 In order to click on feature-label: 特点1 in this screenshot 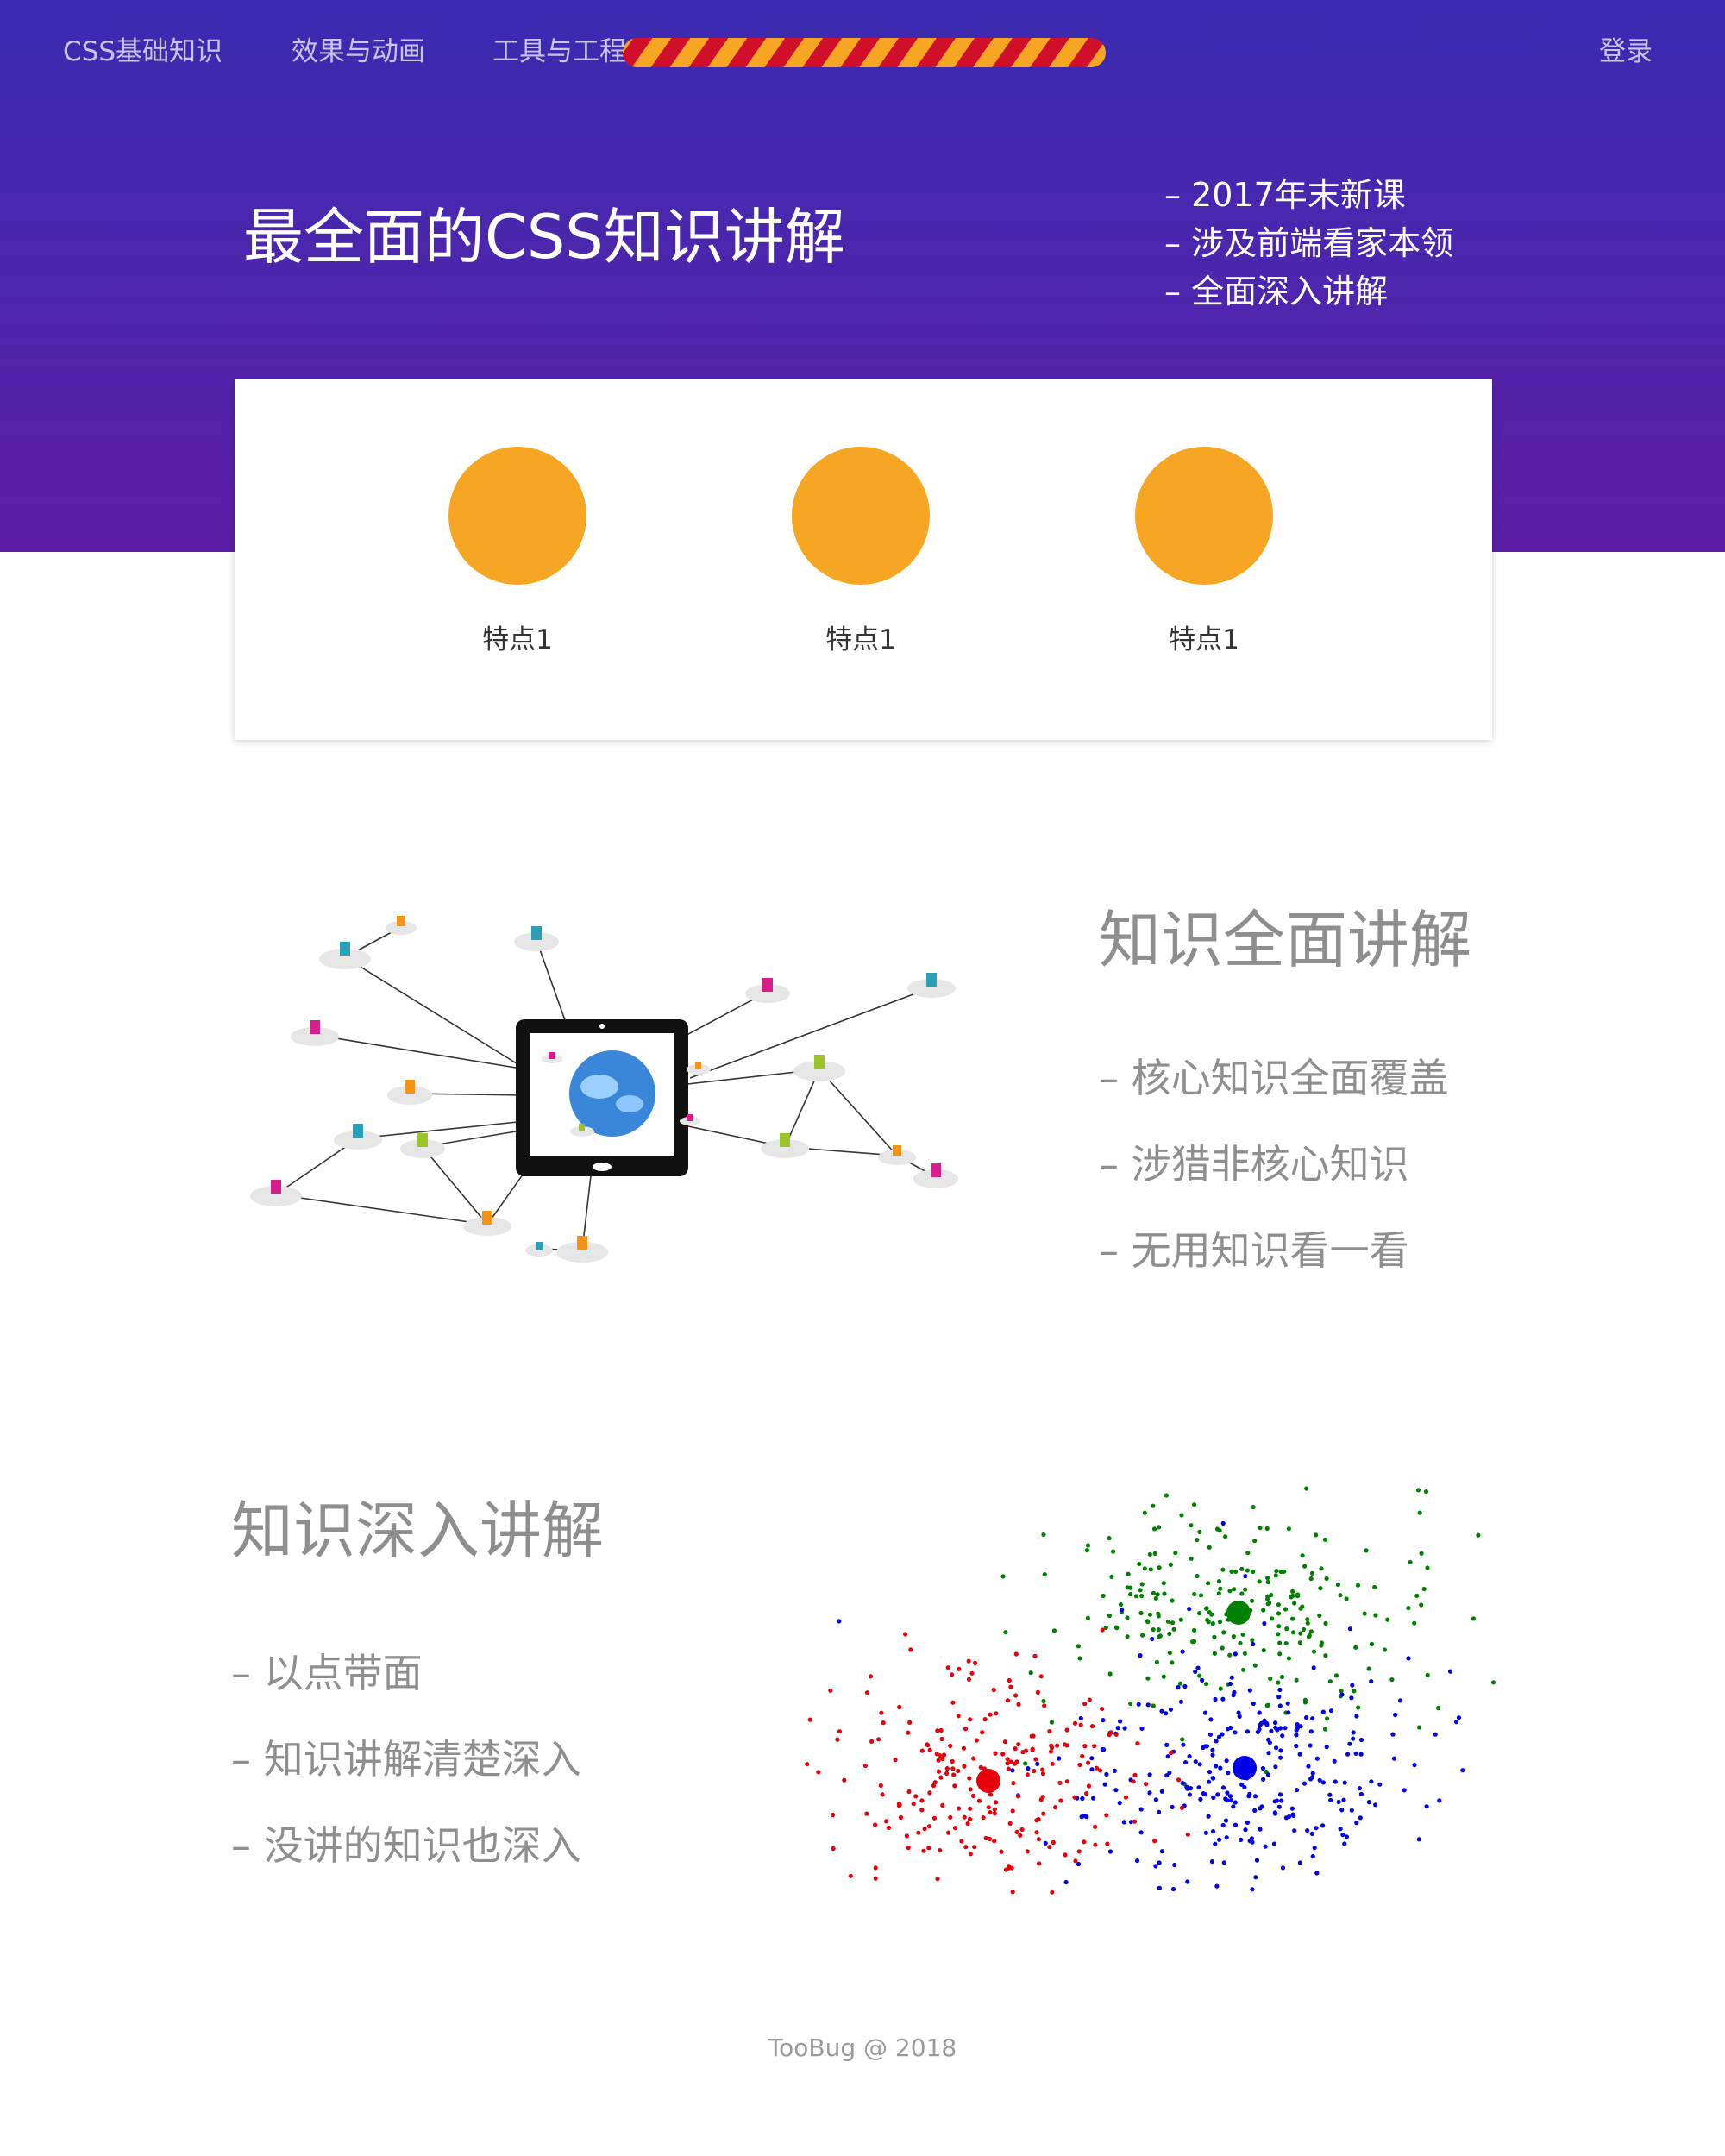, I will do `click(517, 639)`.